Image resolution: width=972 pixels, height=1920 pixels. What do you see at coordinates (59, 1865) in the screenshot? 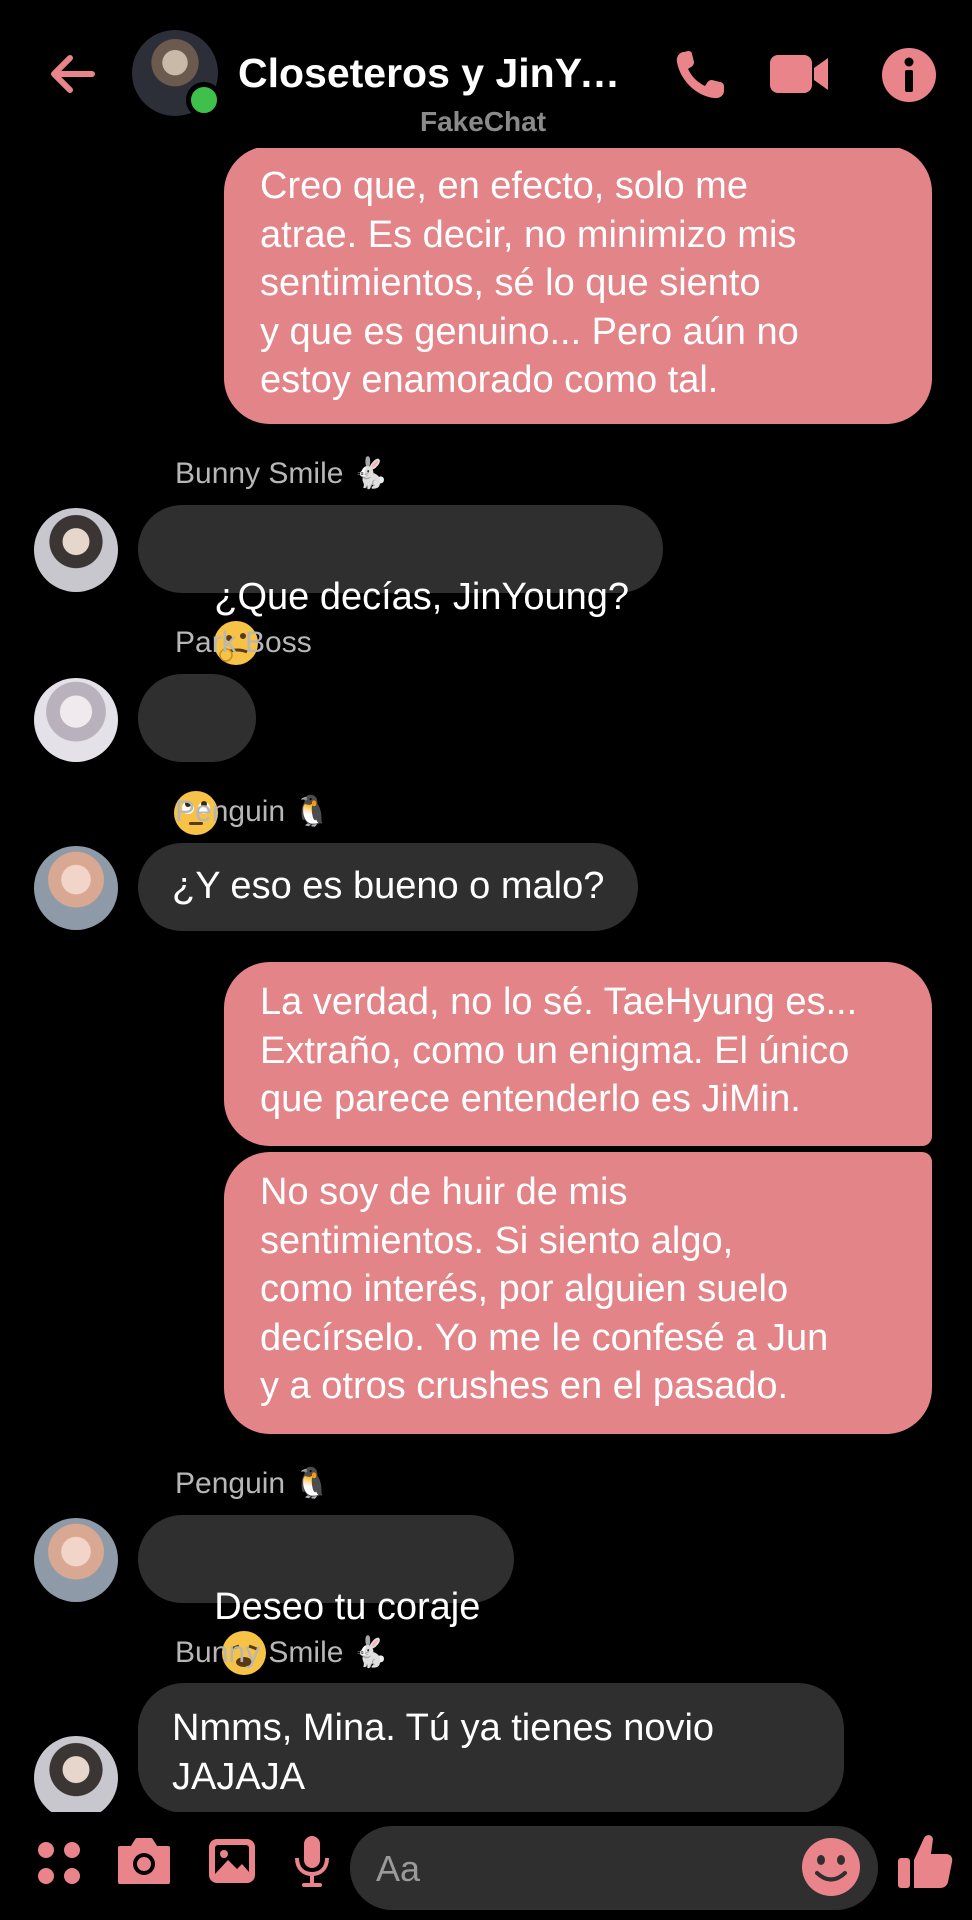
I see `apps-grid-icon` at bounding box center [59, 1865].